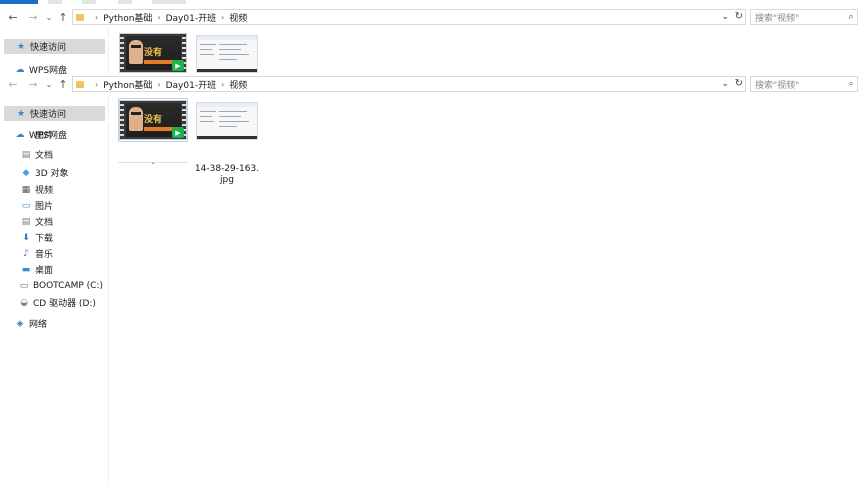 The image size is (864, 486). What do you see at coordinates (44, 255) in the screenshot?
I see `nav-item-label: 音乐` at bounding box center [44, 255].